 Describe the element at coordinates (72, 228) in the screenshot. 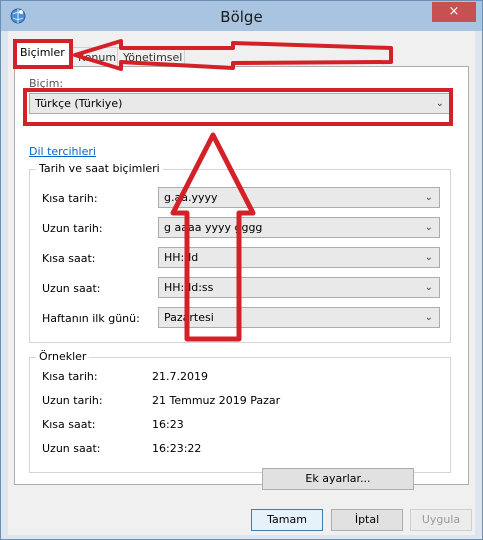

I see `long-date-label: Uzun tarih:` at that location.